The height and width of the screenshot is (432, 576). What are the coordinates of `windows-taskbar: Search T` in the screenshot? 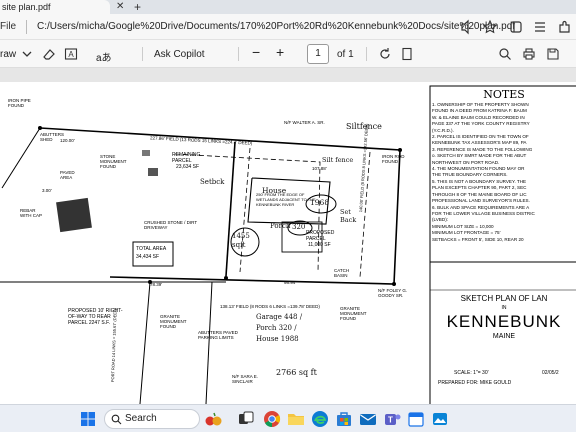 It's located at (288, 418).